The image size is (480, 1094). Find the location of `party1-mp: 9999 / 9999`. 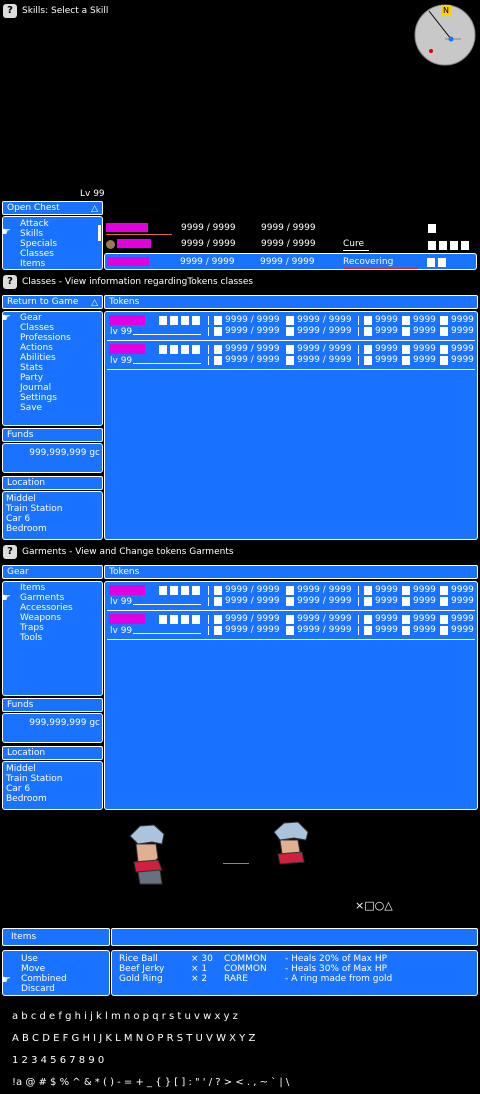

party1-mp: 9999 / 9999 is located at coordinates (288, 228).